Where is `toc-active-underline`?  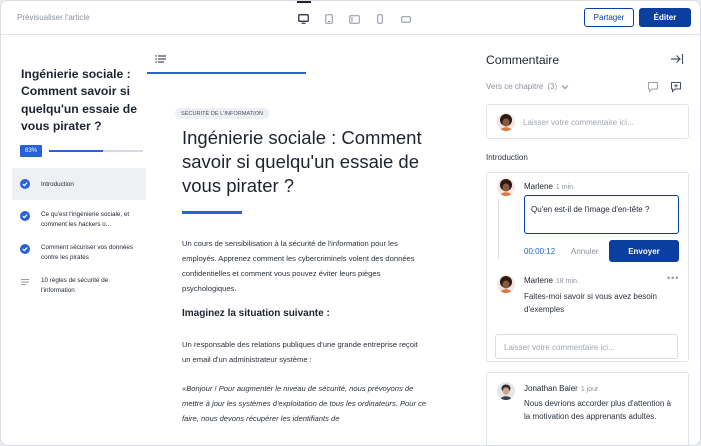 toc-active-underline is located at coordinates (226, 73).